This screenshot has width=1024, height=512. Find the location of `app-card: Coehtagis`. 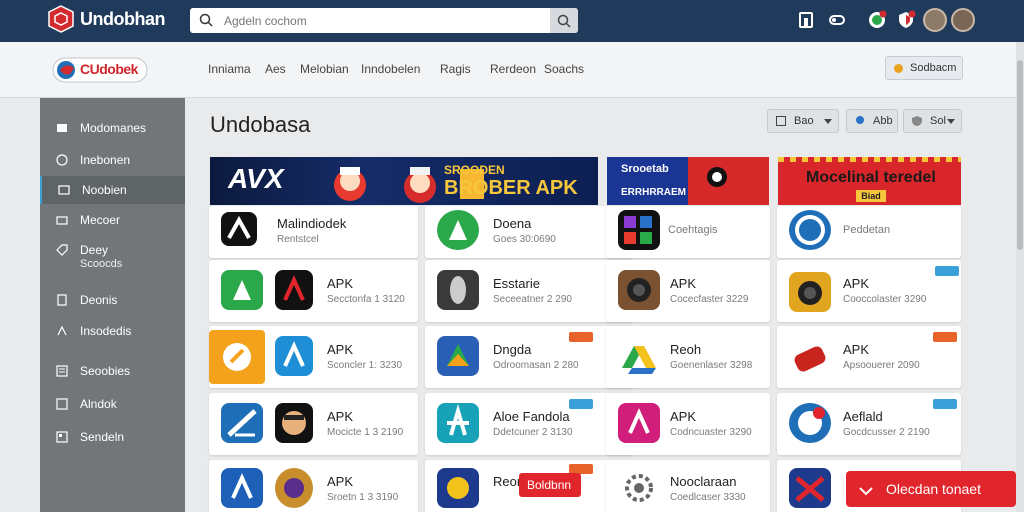

app-card: Coehtagis is located at coordinates (688, 232).